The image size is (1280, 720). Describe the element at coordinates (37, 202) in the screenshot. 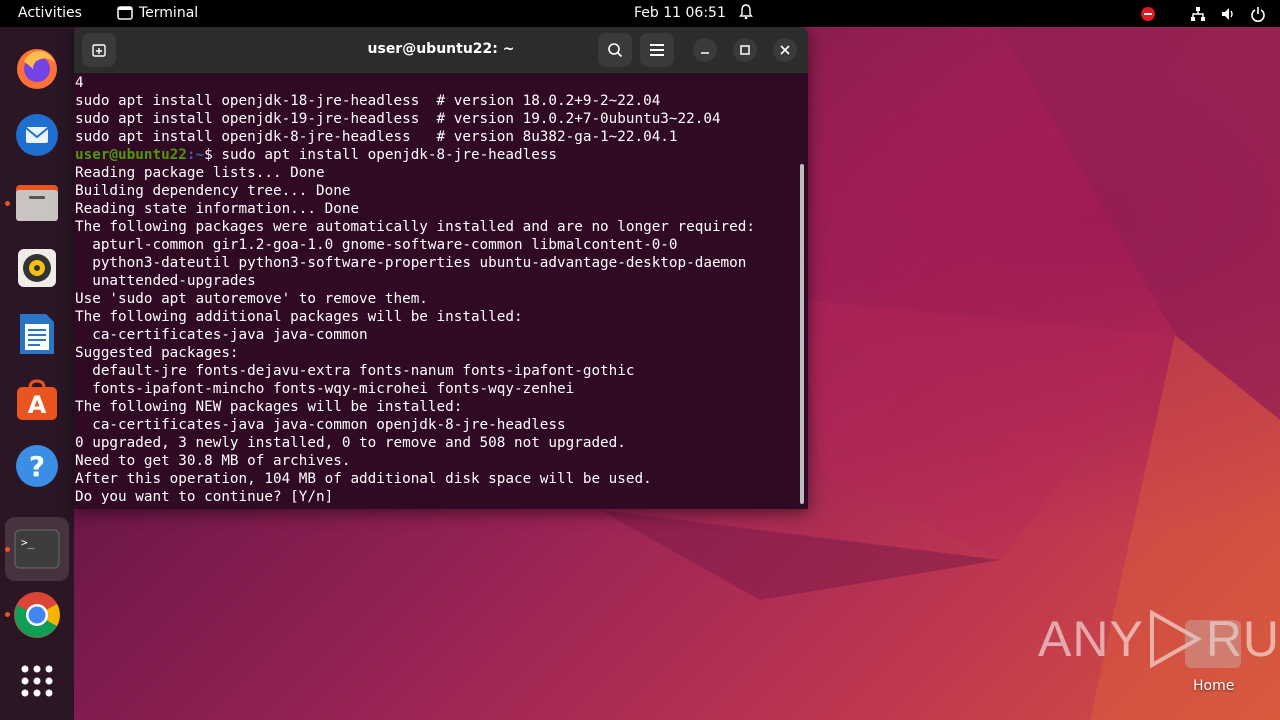

I see `files-icon` at that location.